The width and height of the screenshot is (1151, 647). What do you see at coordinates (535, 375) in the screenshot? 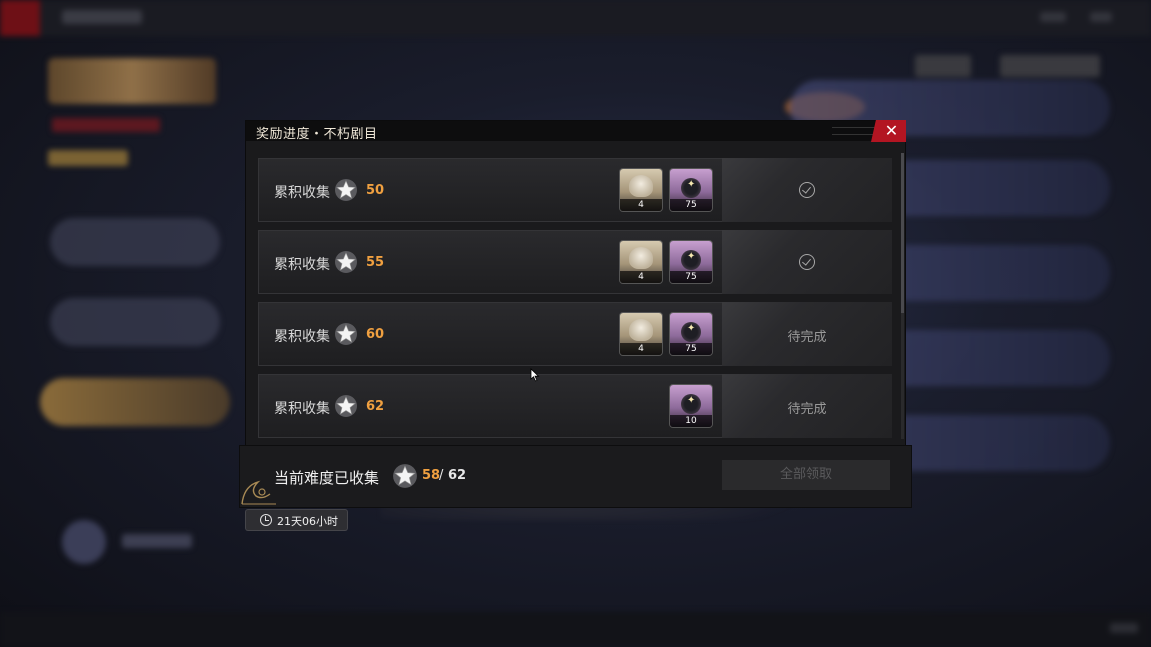
I see `cursor-icon` at bounding box center [535, 375].